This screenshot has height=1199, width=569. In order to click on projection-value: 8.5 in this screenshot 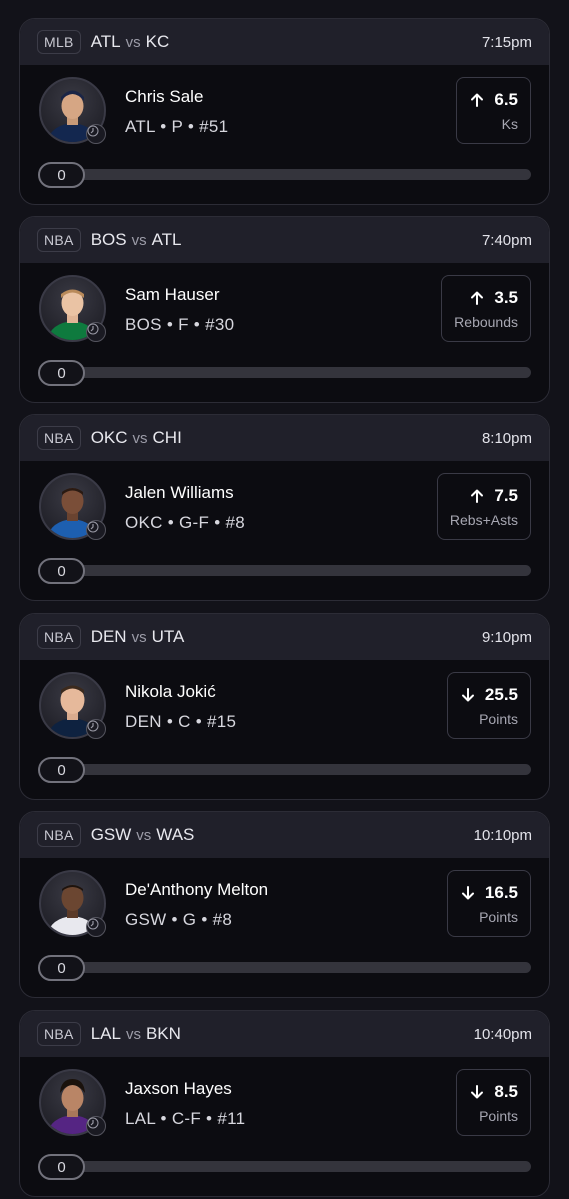, I will do `click(506, 1091)`.